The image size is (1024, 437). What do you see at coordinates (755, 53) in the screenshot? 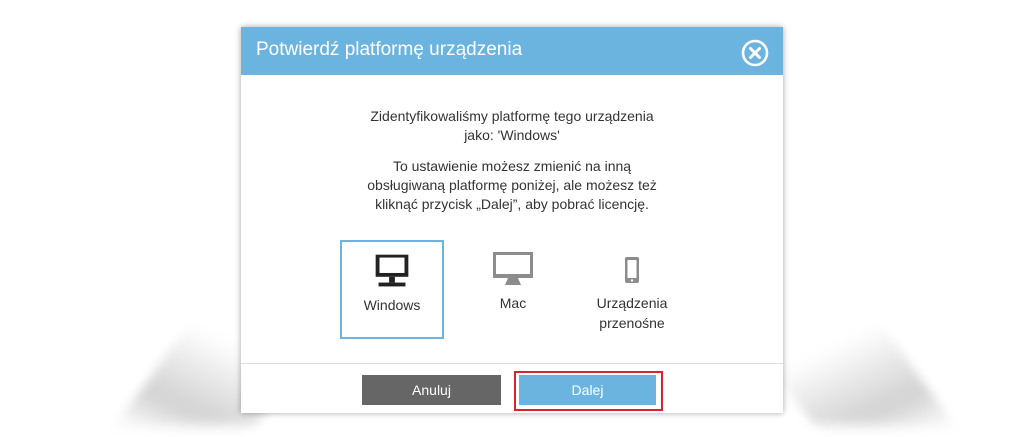
I see `close-icon` at bounding box center [755, 53].